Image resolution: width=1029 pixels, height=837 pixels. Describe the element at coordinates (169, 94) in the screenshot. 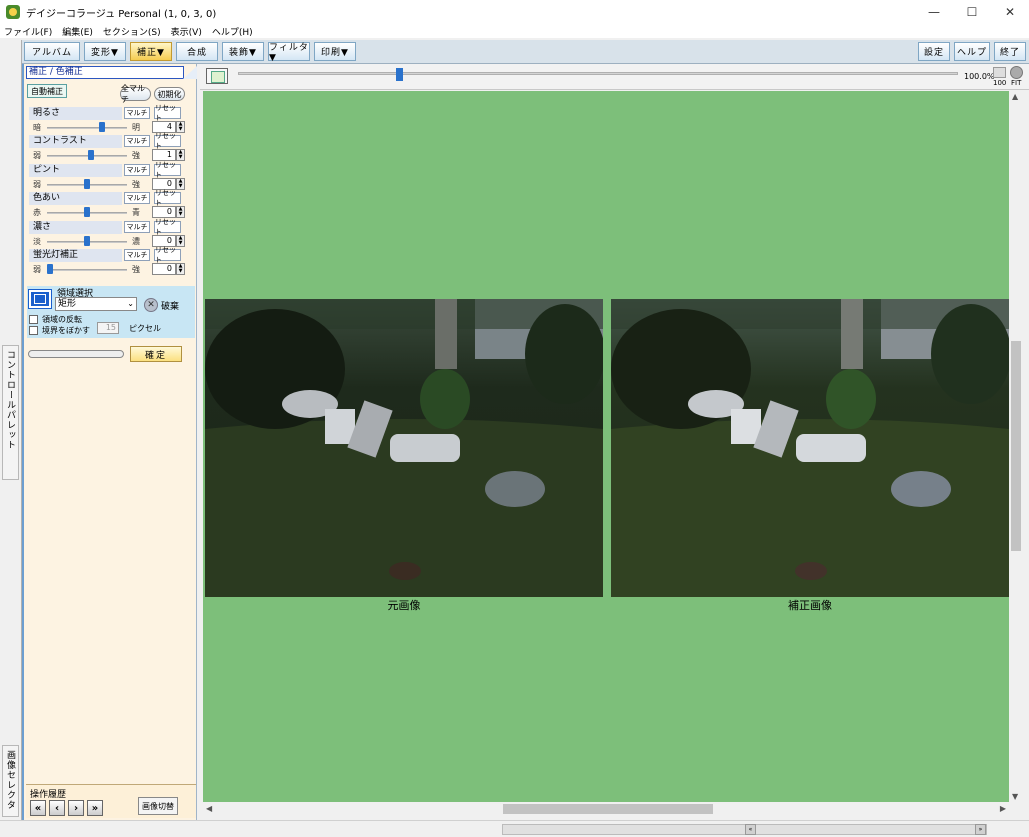

I see `initialize-button: 初期化` at that location.